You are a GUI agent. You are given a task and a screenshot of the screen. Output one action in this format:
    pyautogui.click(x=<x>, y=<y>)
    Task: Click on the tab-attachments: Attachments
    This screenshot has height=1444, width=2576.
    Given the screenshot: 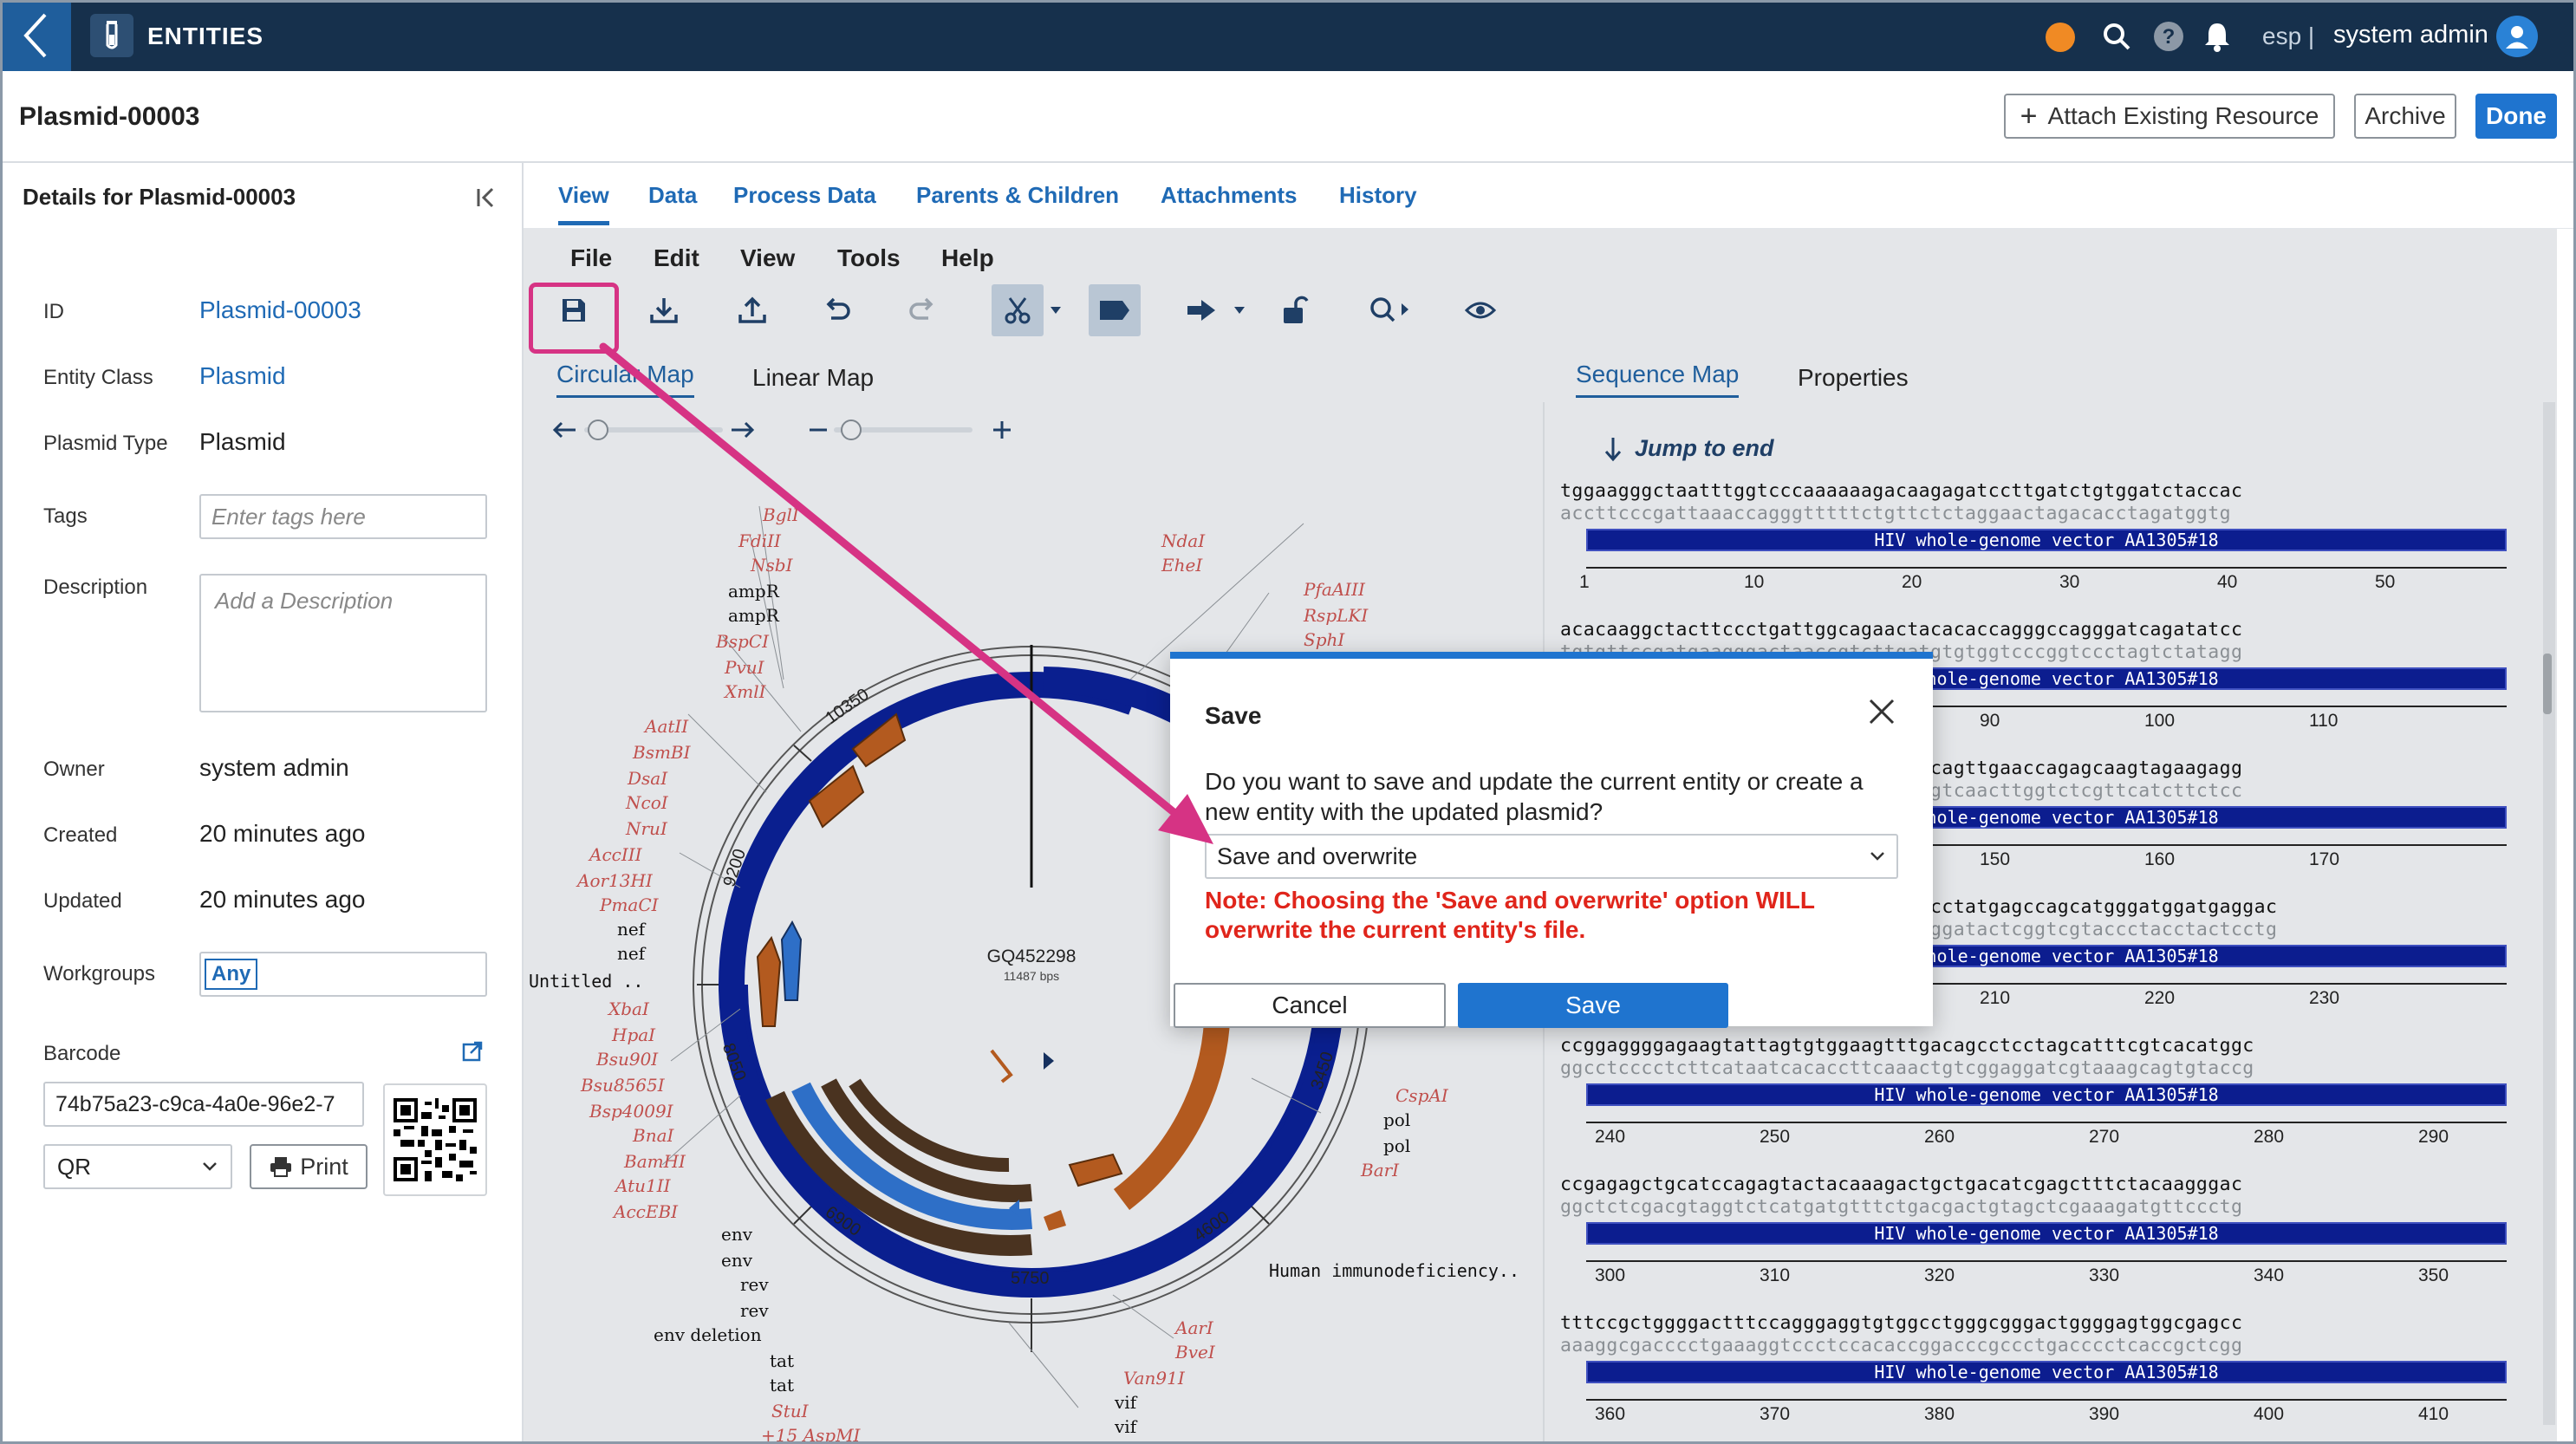 What is the action you would take?
    pyautogui.click(x=1229, y=201)
    